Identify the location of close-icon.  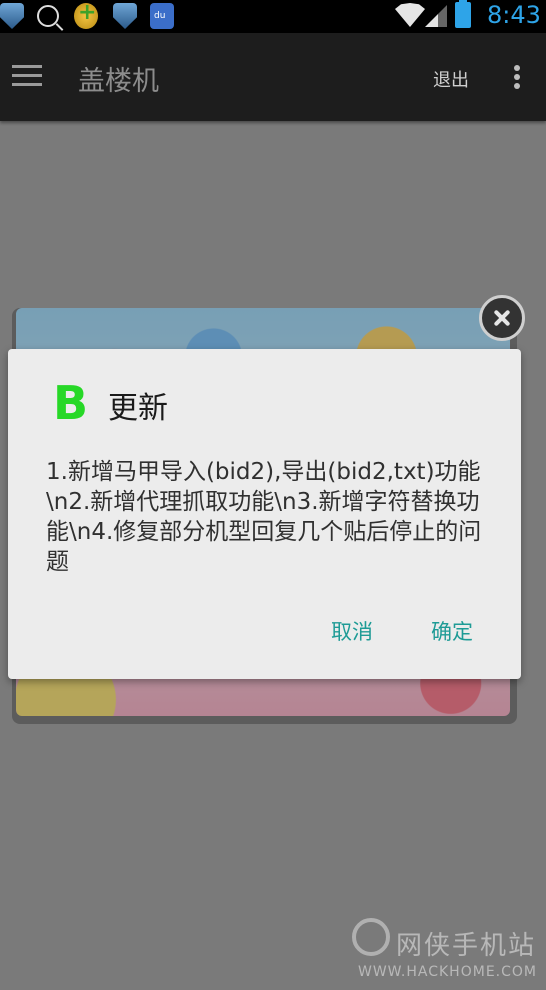
(502, 318).